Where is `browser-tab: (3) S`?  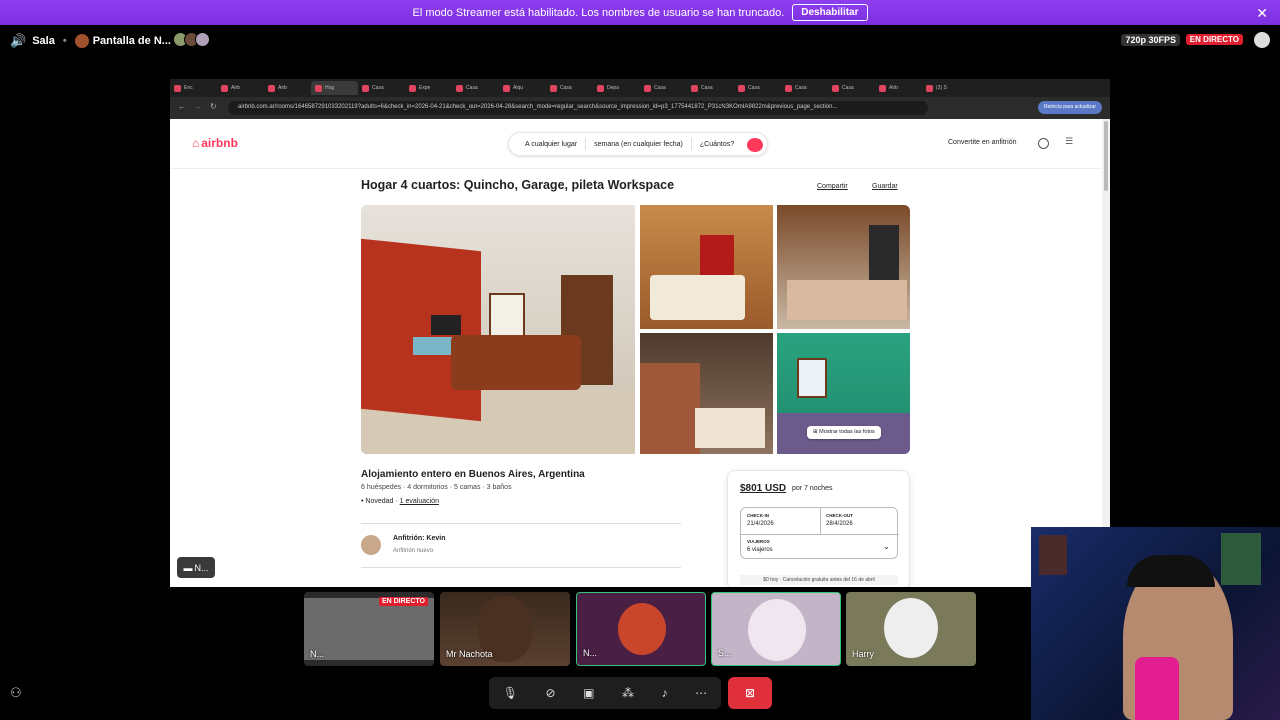
browser-tab: (3) S is located at coordinates (945, 88).